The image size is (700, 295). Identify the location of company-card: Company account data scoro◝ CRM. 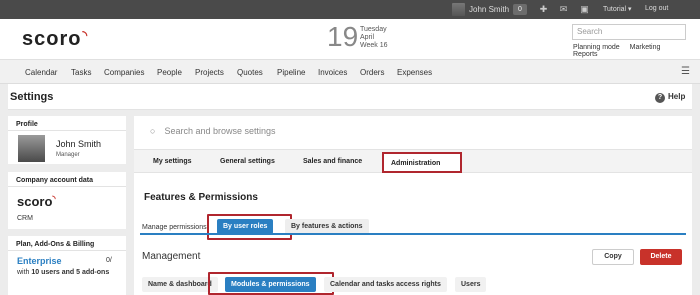
(67, 200).